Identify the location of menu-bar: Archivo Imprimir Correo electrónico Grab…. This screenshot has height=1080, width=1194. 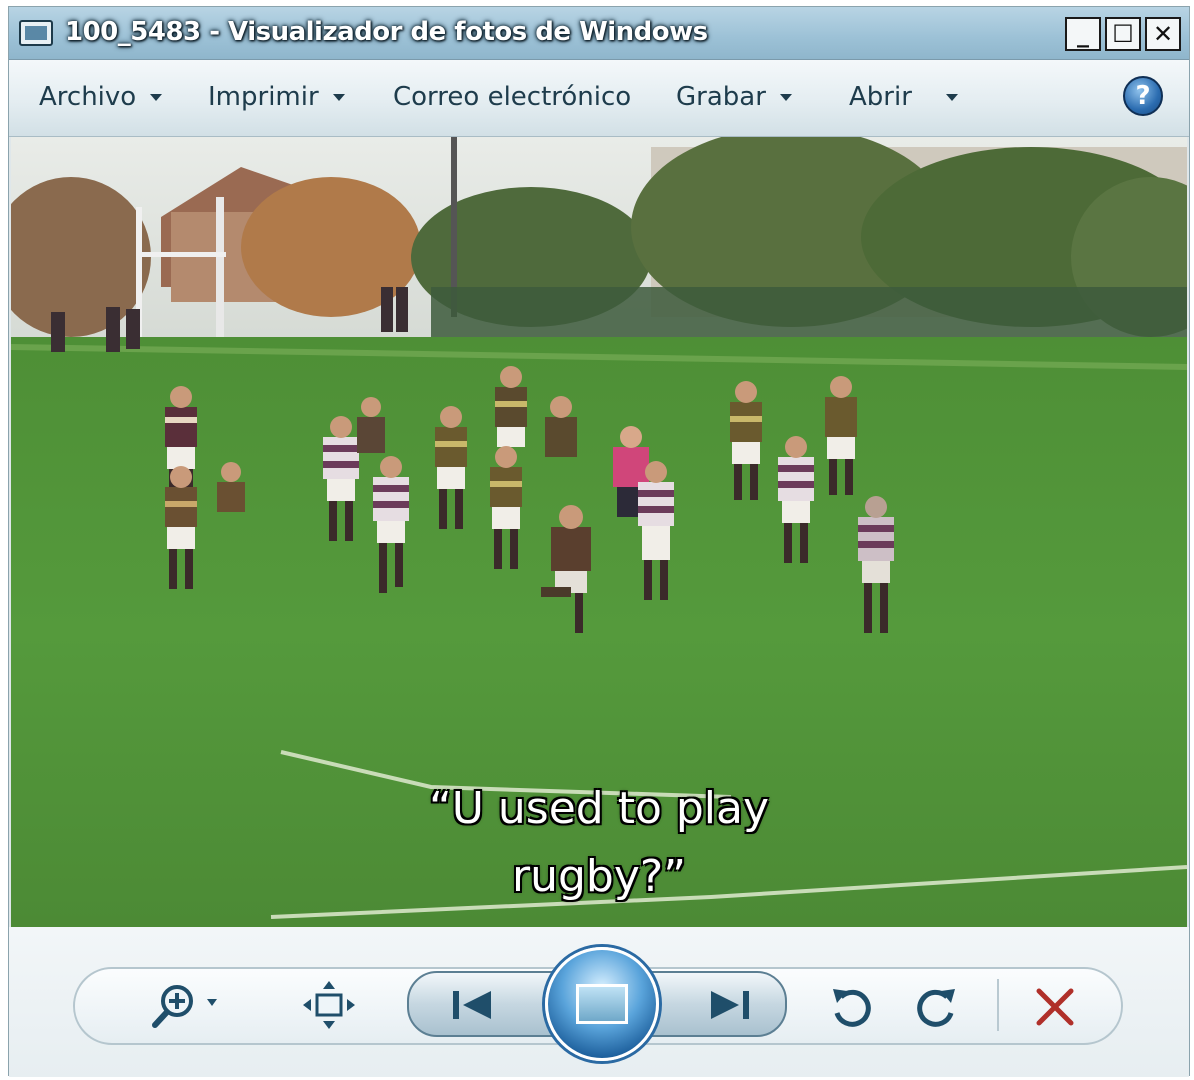
(599, 124).